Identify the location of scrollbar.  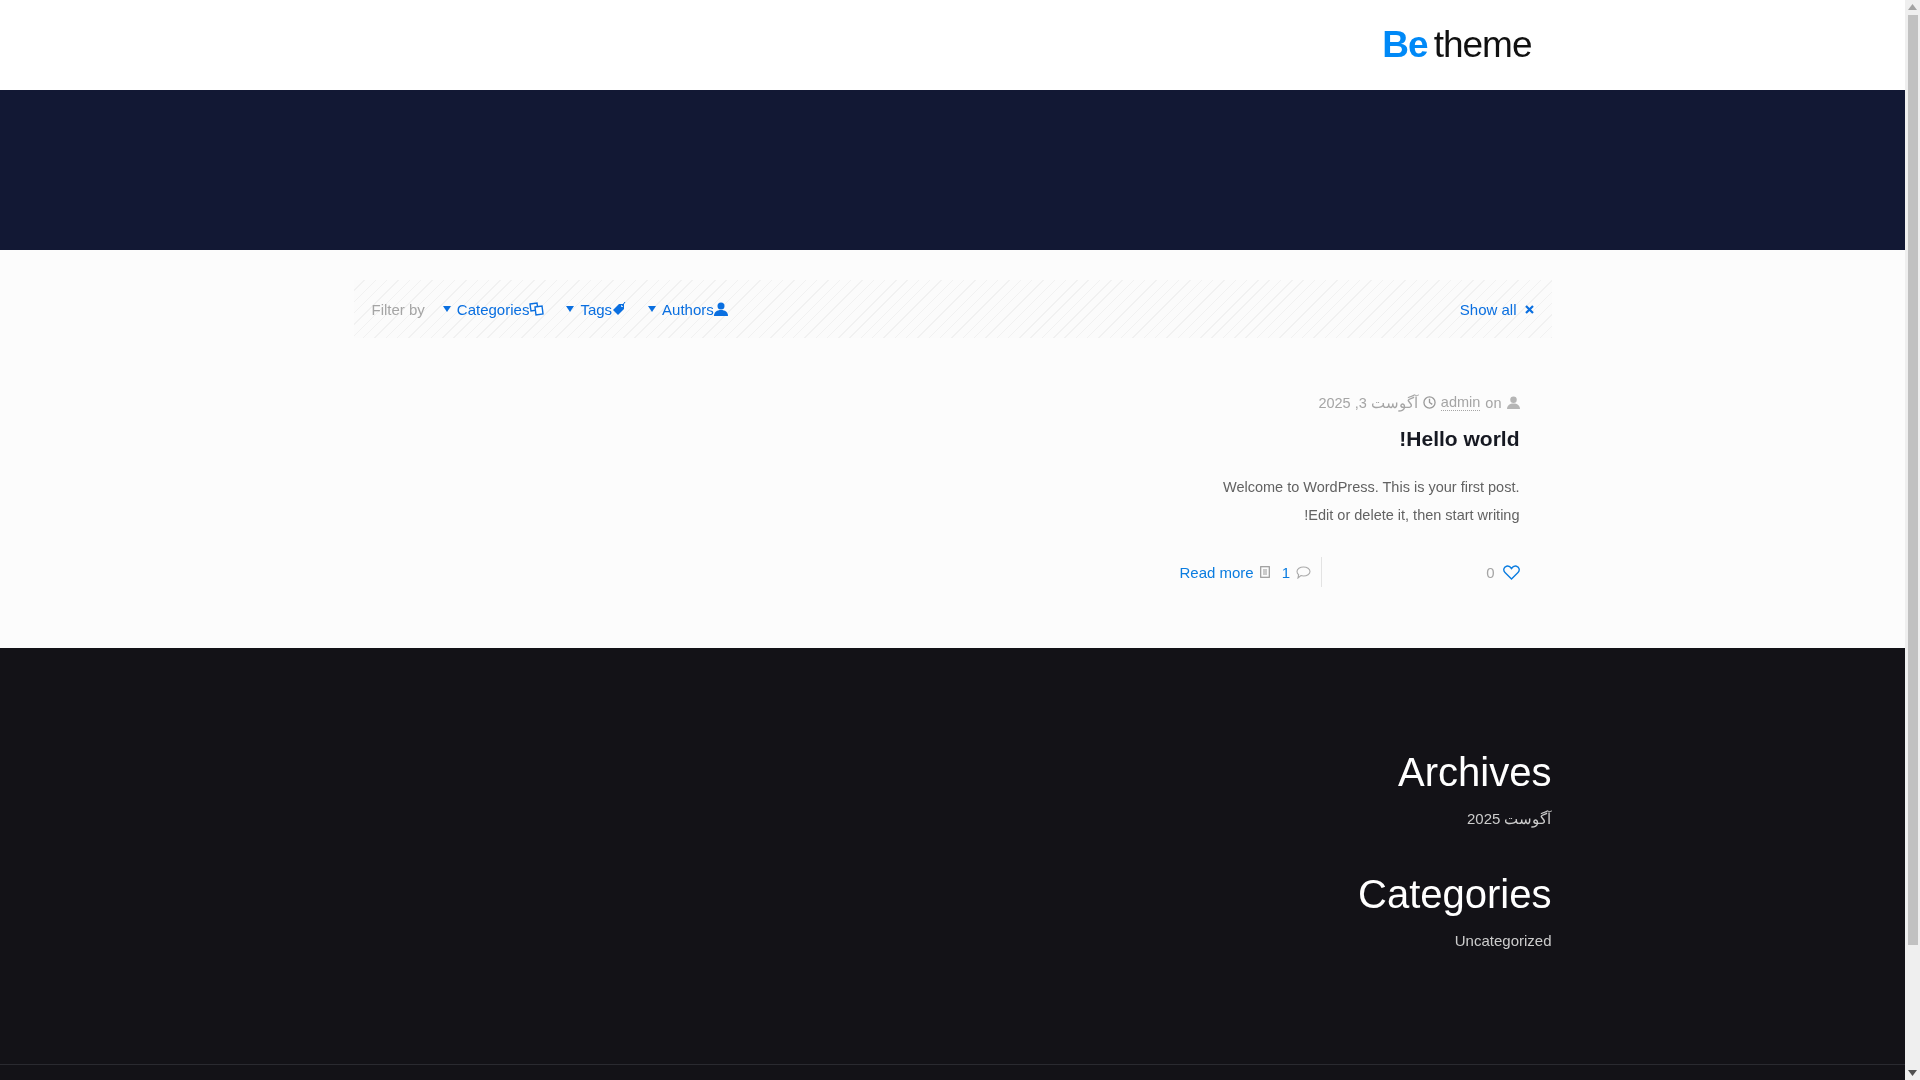
(1912, 540).